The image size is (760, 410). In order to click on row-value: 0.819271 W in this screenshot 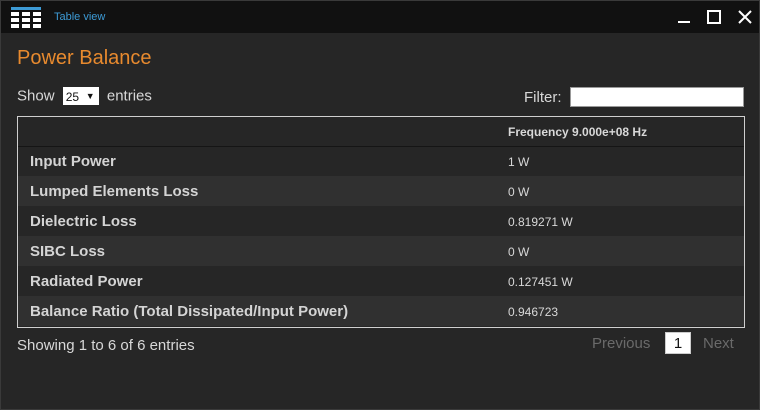, I will do `click(540, 222)`.